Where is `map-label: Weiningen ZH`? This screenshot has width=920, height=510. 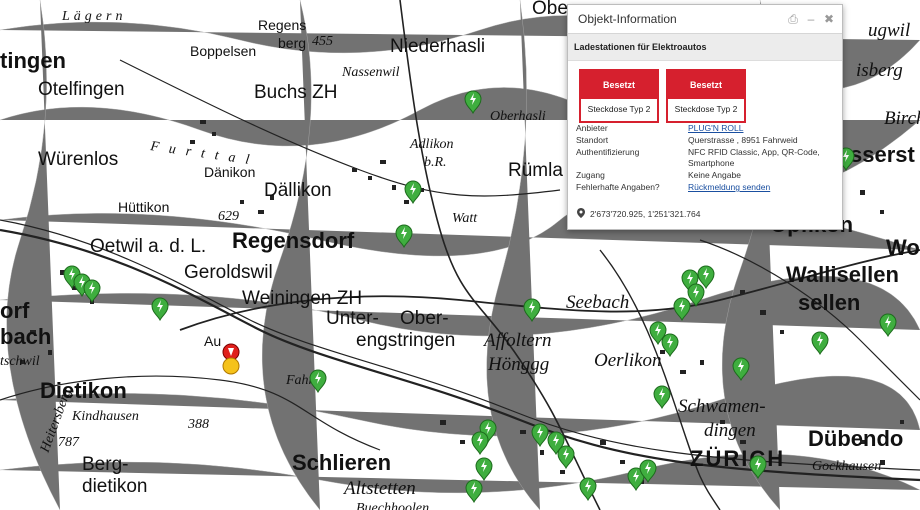
map-label: Weiningen ZH is located at coordinates (302, 298).